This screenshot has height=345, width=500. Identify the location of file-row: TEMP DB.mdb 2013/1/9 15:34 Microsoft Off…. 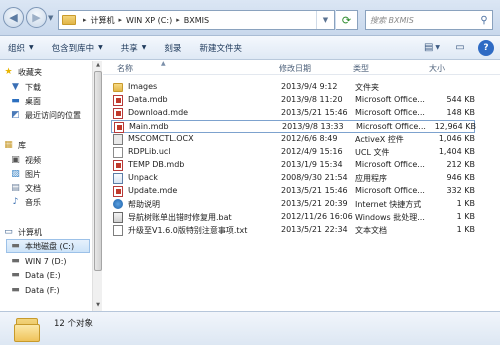
(293, 165).